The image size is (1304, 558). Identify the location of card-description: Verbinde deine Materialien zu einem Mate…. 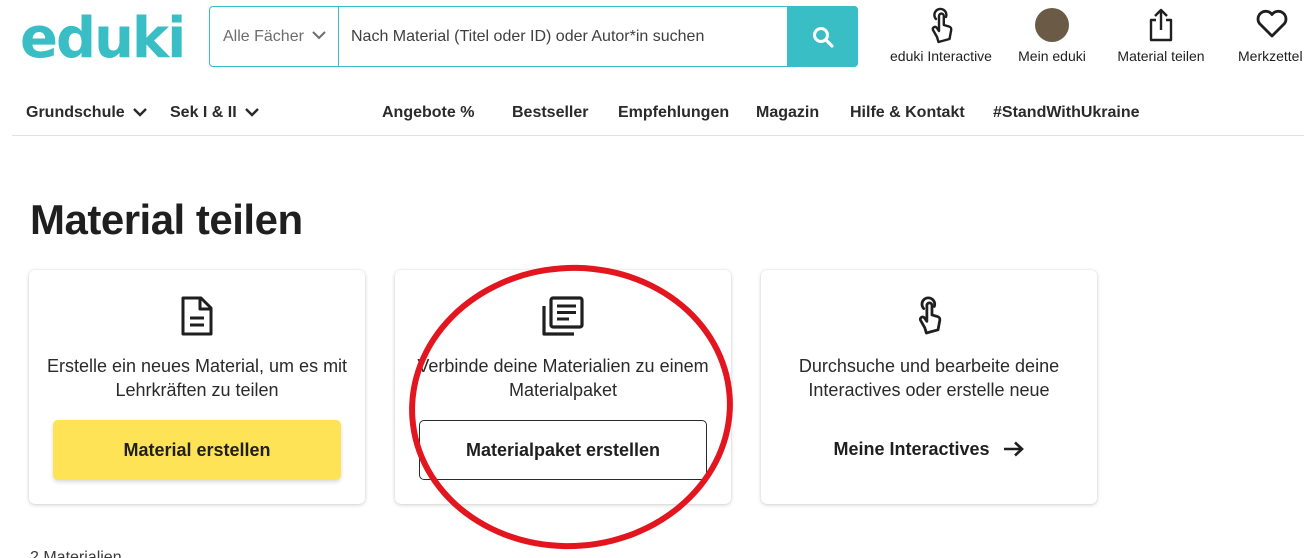
(563, 378).